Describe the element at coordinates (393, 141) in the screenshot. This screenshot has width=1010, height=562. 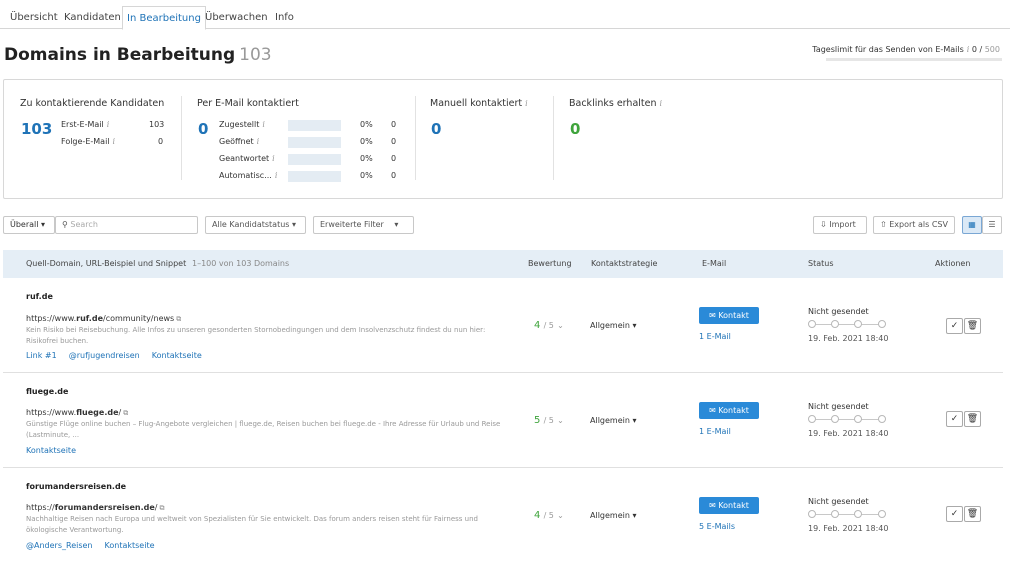
I see `opened-value: 0` at that location.